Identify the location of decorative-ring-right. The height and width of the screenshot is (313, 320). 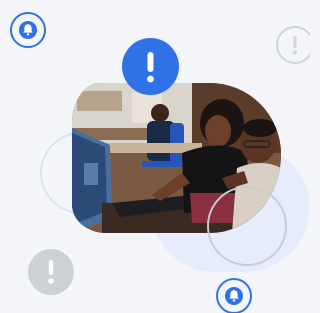
(247, 226).